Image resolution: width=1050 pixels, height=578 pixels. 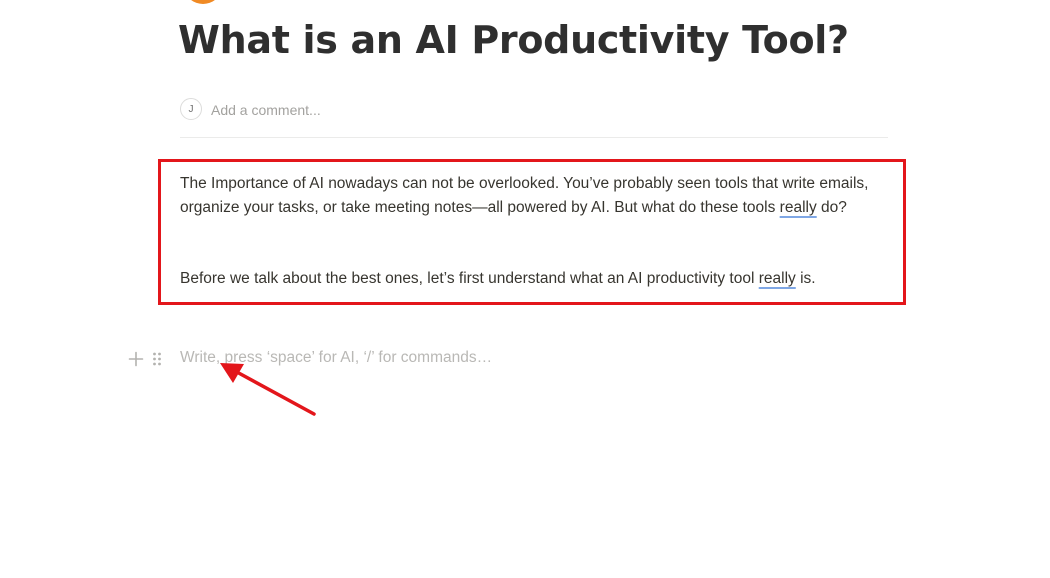 What do you see at coordinates (805, 278) in the screenshot?
I see `paragraph-text: is.` at bounding box center [805, 278].